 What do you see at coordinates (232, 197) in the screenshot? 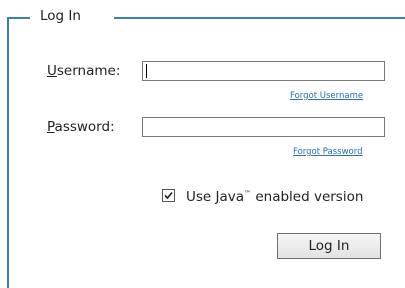
I see `java-label-java: ava` at bounding box center [232, 197].